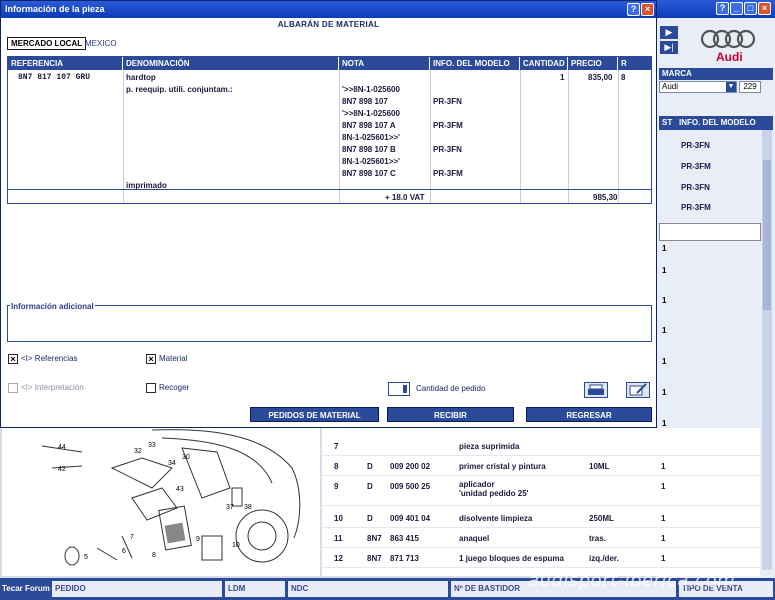 This screenshot has width=775, height=600. Describe the element at coordinates (410, 518) in the screenshot. I see `num-cell: 009 401 04` at that location.